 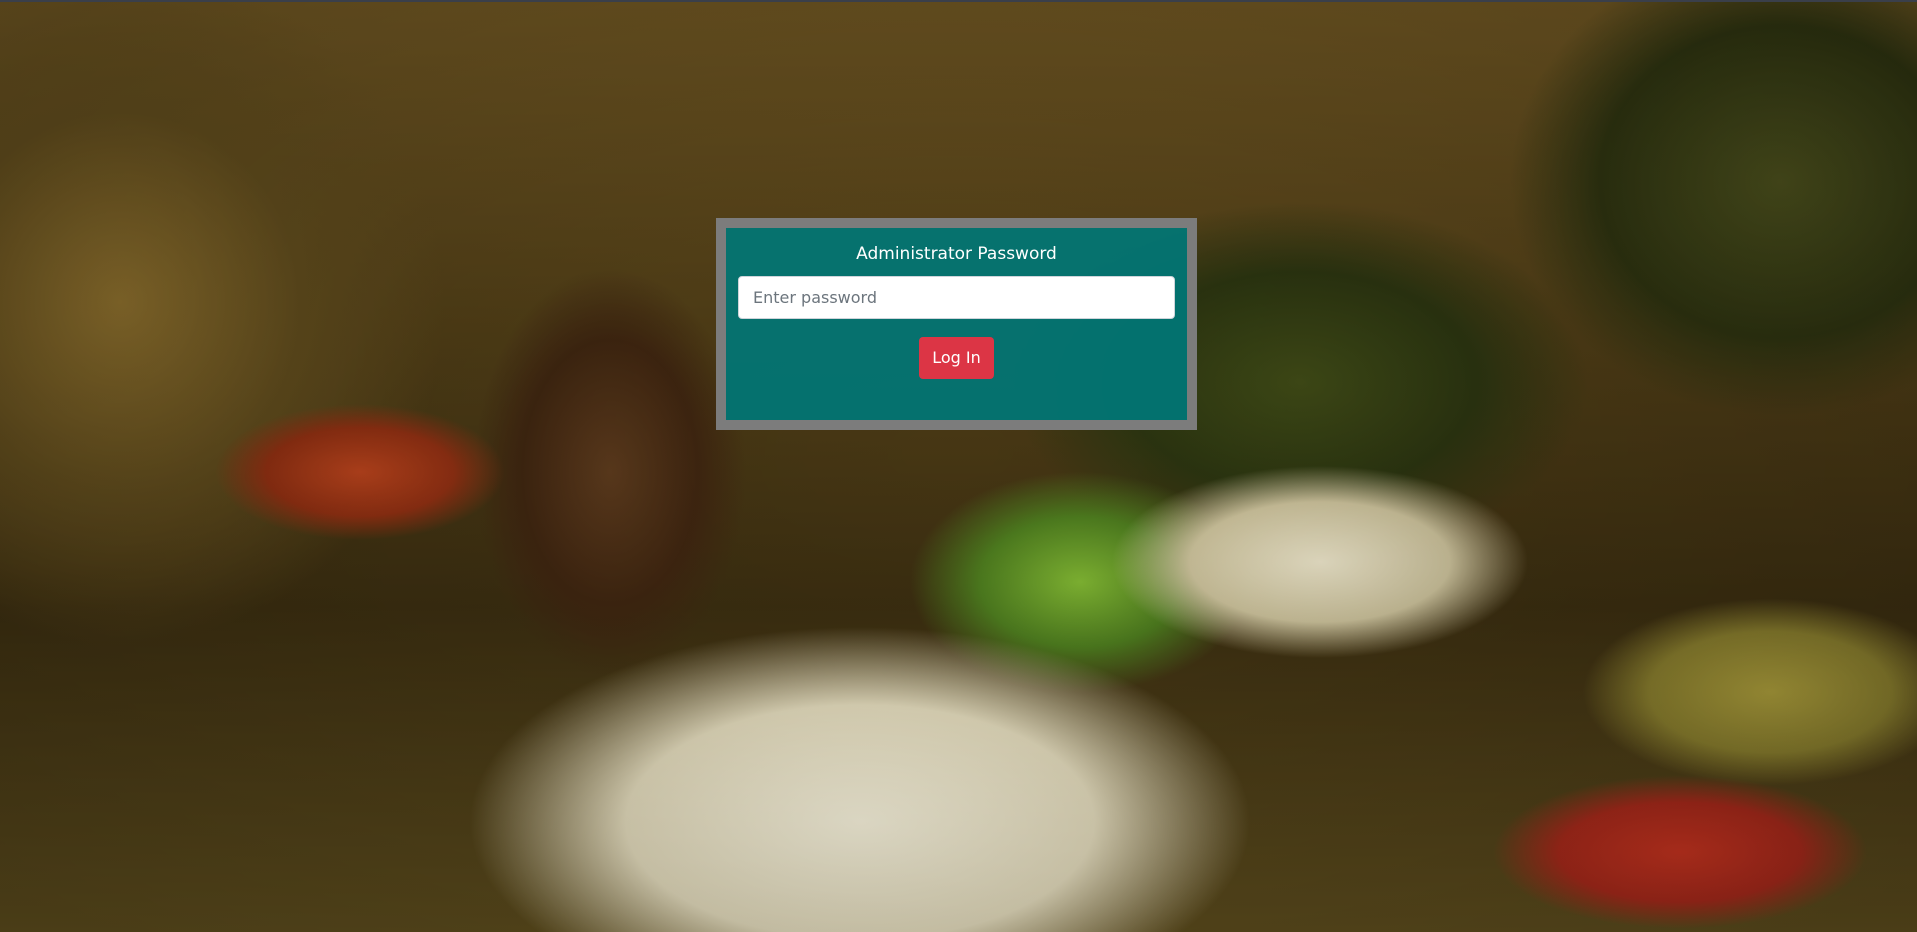 I want to click on password-input, so click(x=956, y=297).